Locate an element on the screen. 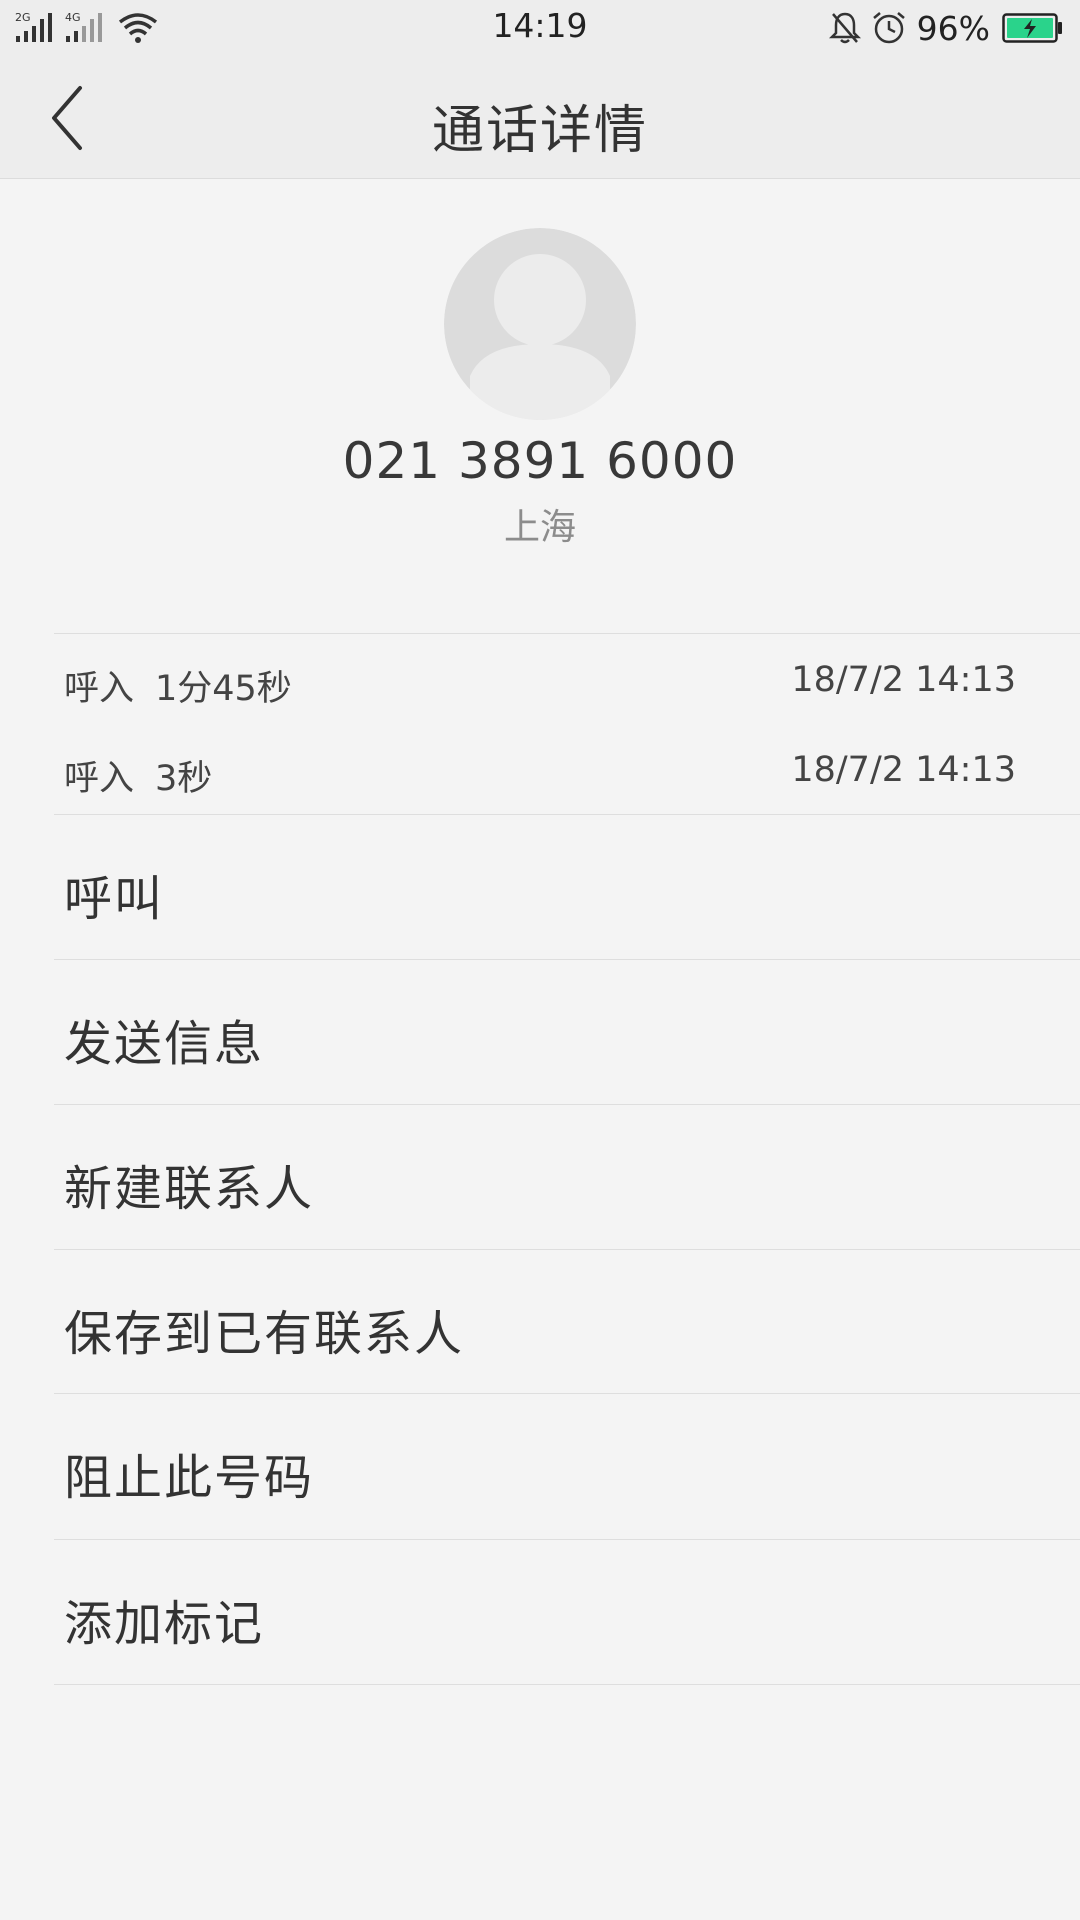 This screenshot has width=1080, height=1920. action-label: 发送信息 is located at coordinates (164, 1044).